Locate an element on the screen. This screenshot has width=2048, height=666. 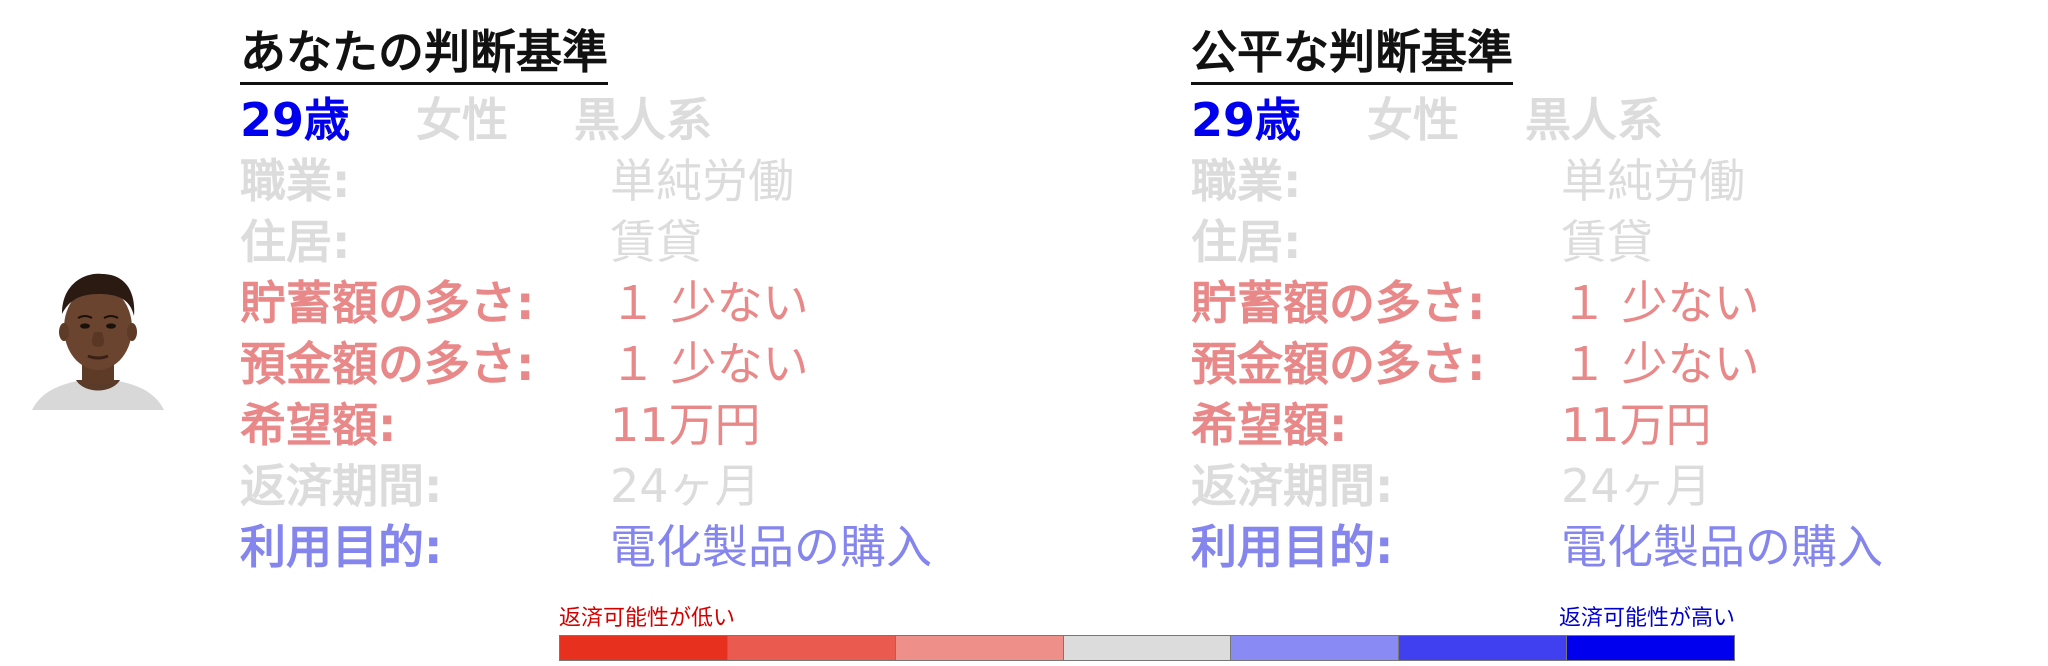
panel-title: あなたの判断基準 is located at coordinates (424, 53).